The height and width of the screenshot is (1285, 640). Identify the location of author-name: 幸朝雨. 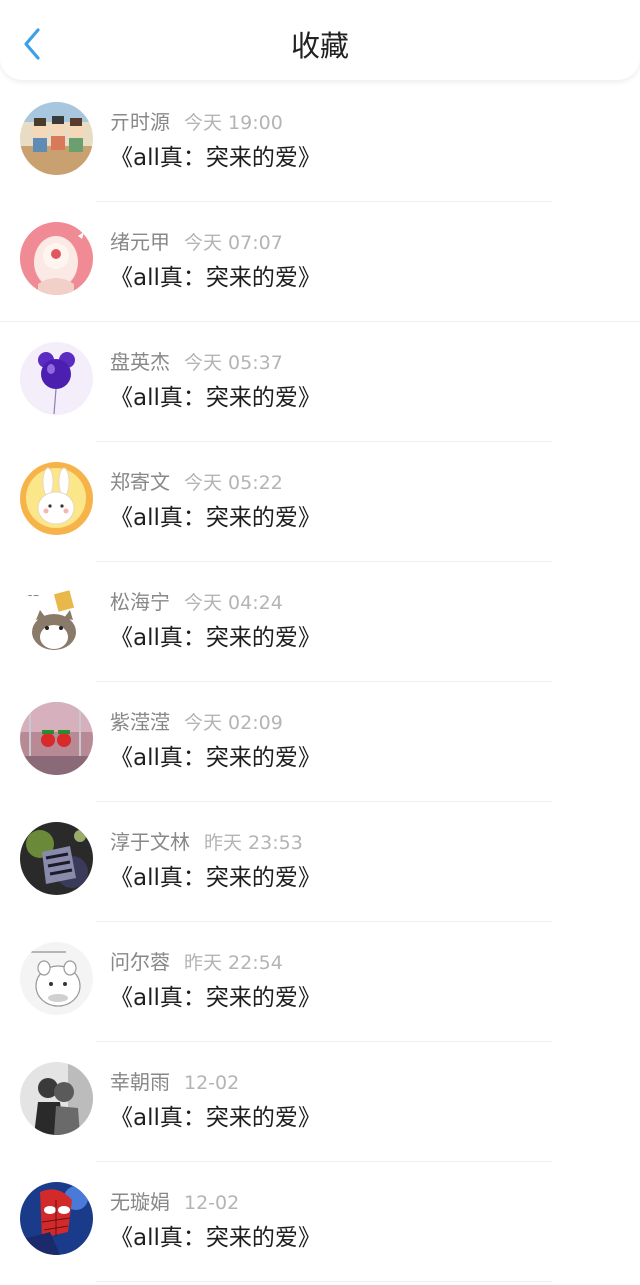
(140, 1082).